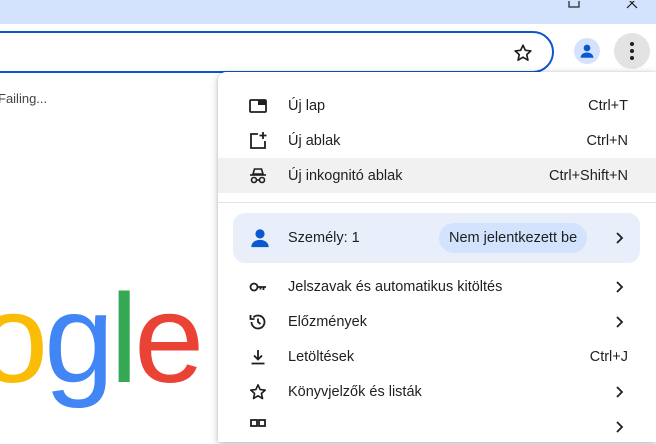 This screenshot has width=656, height=444. I want to click on profile-button, so click(587, 51).